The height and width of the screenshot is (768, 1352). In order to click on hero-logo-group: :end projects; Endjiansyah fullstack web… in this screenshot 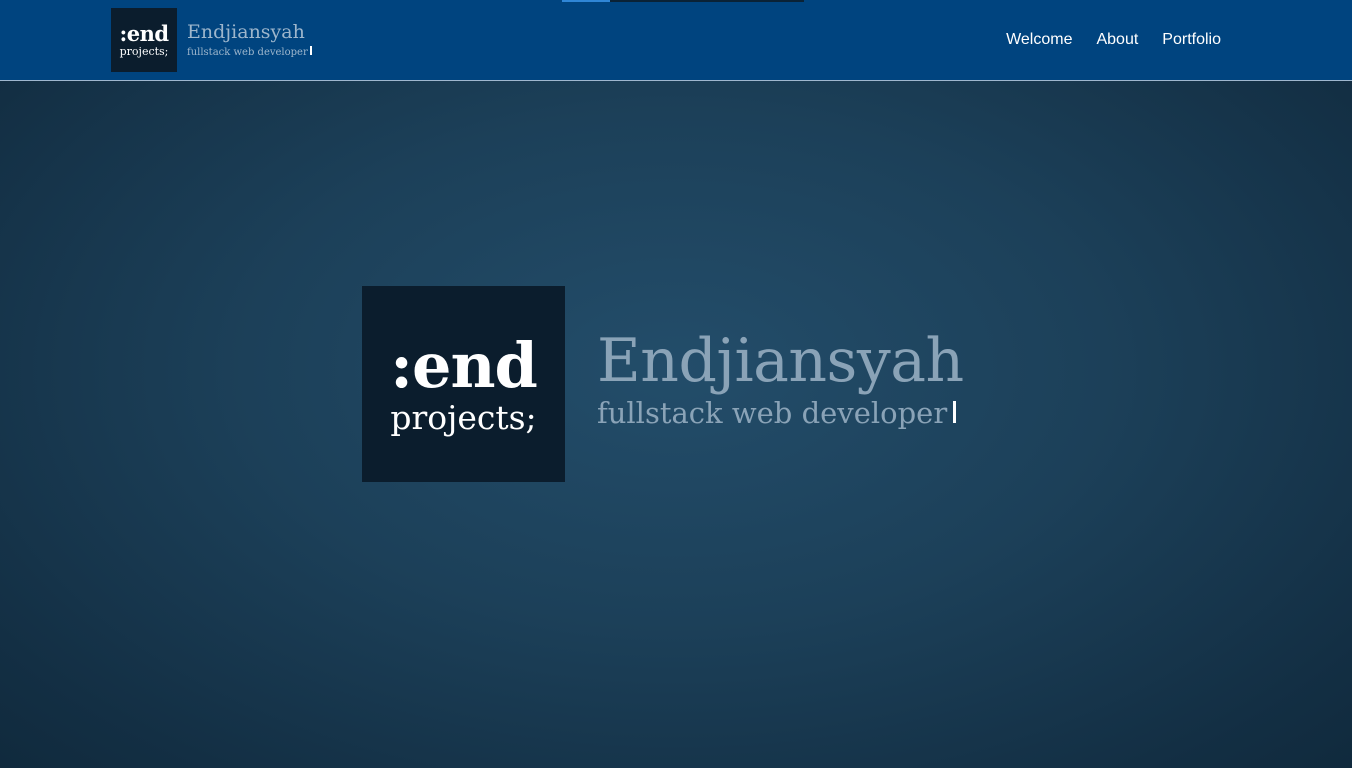, I will do `click(663, 384)`.